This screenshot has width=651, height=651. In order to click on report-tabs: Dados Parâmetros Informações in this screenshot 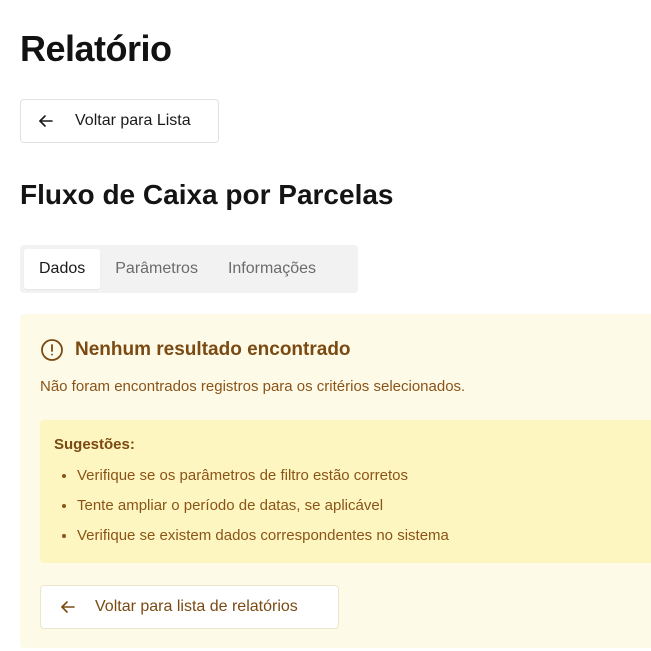, I will do `click(189, 269)`.